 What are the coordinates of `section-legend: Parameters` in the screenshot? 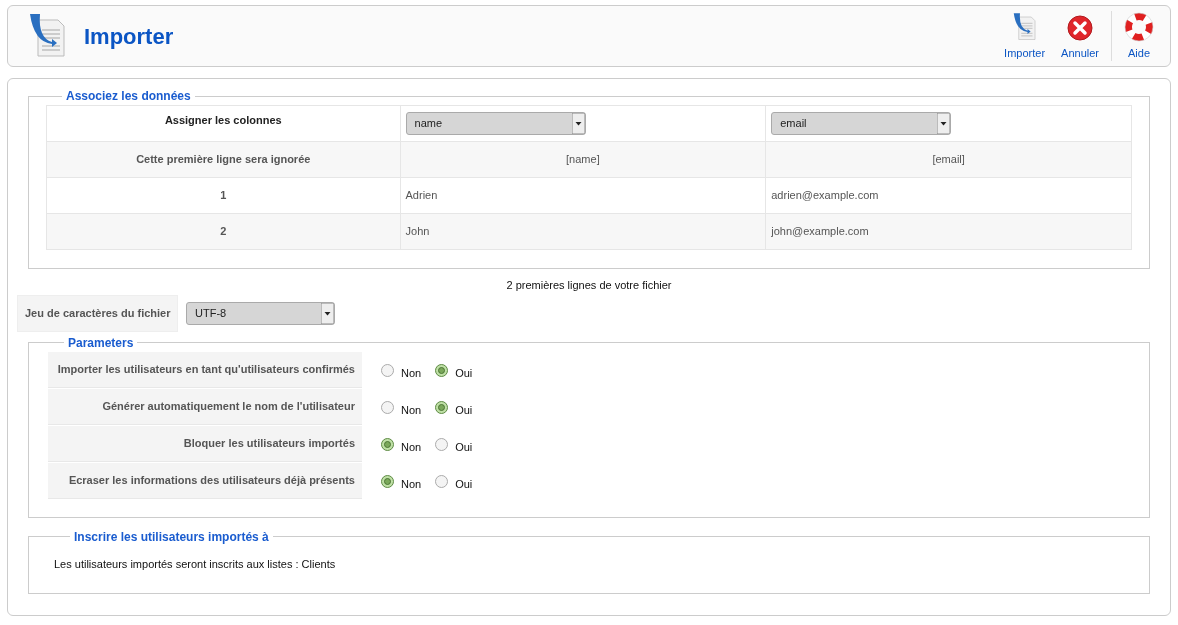 It's located at (101, 342).